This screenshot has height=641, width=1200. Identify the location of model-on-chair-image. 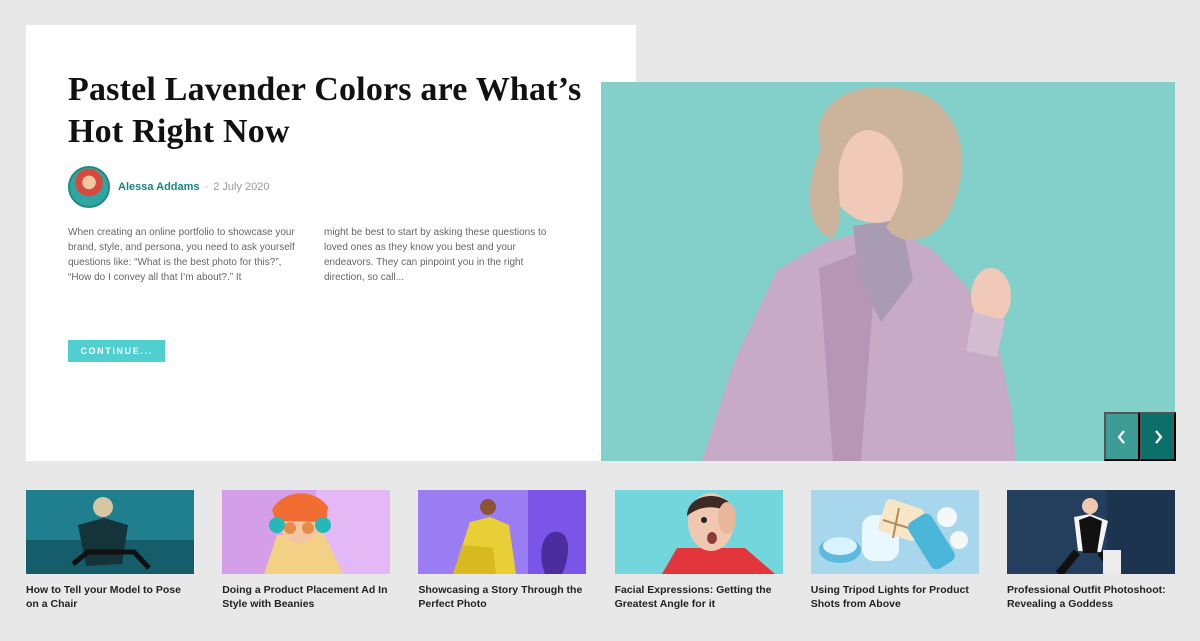
(110, 532).